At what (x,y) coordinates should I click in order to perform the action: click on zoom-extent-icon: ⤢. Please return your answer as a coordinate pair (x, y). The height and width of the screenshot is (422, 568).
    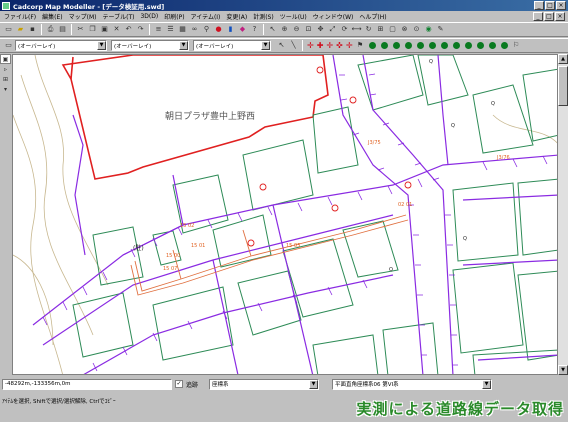
    Looking at the image, I should click on (332, 29).